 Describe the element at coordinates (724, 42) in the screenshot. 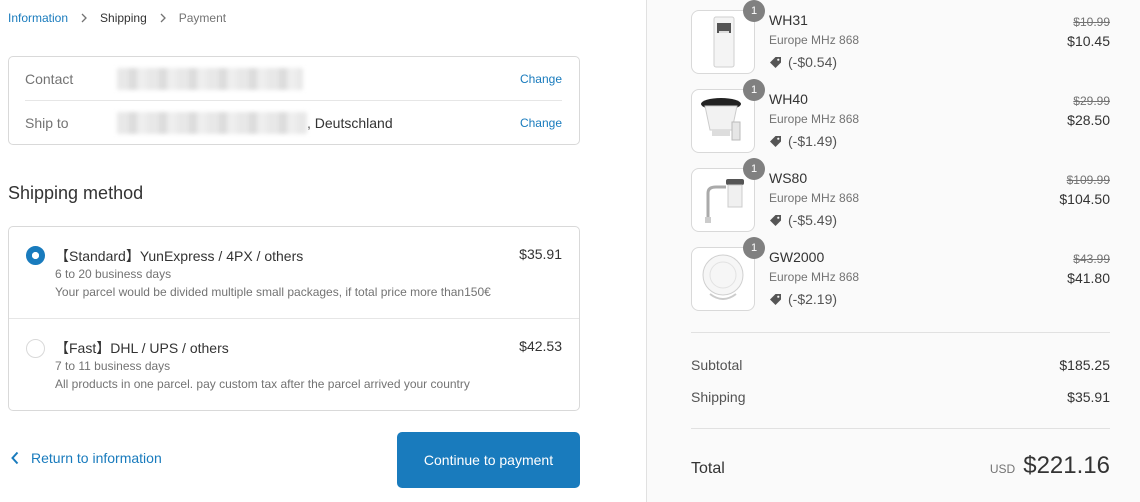

I see `sensor-image` at that location.